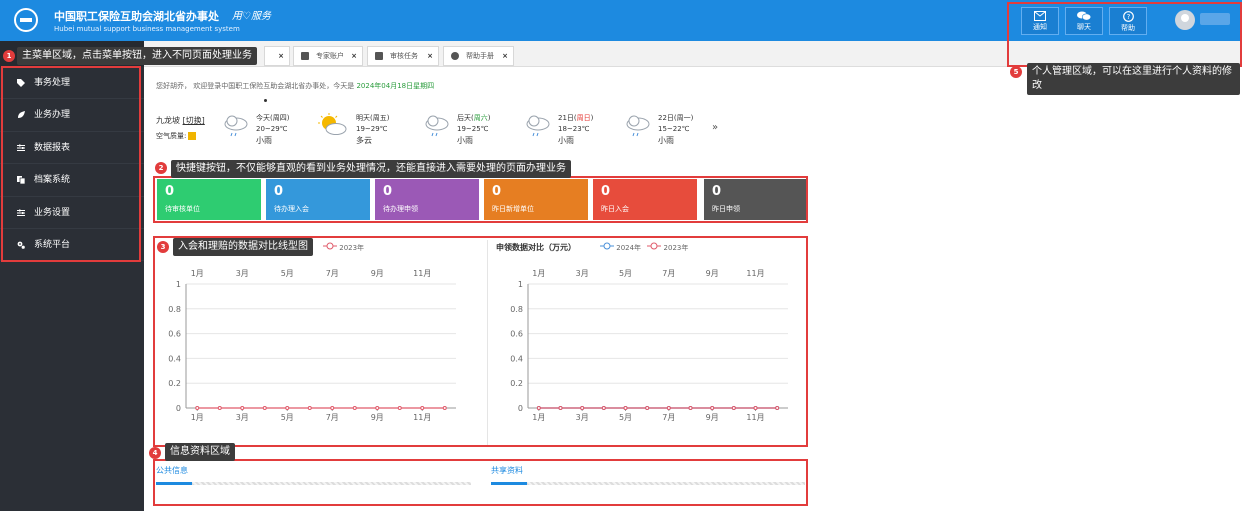  I want to click on weather-cond: 多云, so click(364, 140).